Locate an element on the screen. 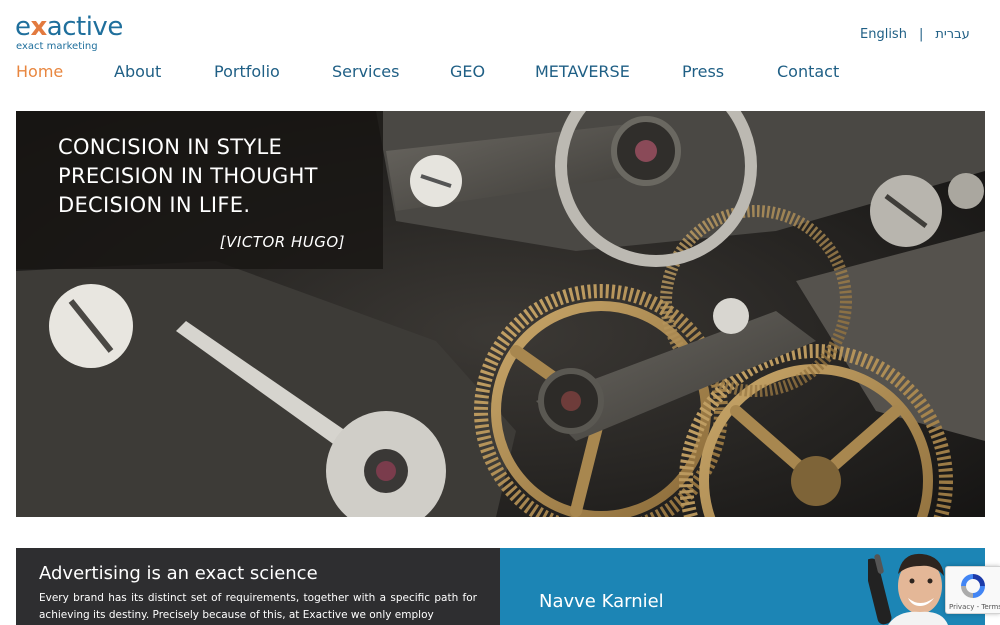 The height and width of the screenshot is (625, 1000). founder-name: Navve Karniel is located at coordinates (601, 601).